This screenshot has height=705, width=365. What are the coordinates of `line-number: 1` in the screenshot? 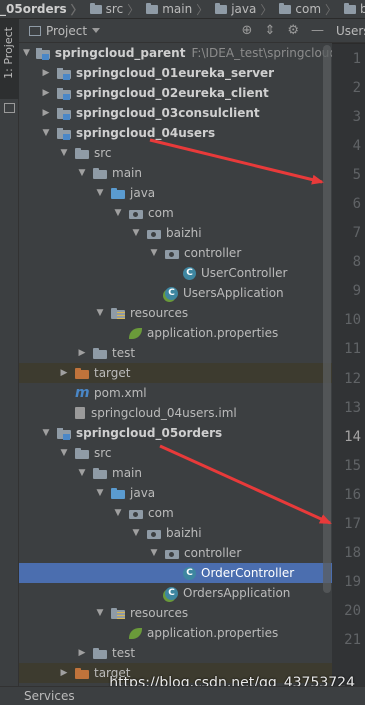 It's located at (356, 58).